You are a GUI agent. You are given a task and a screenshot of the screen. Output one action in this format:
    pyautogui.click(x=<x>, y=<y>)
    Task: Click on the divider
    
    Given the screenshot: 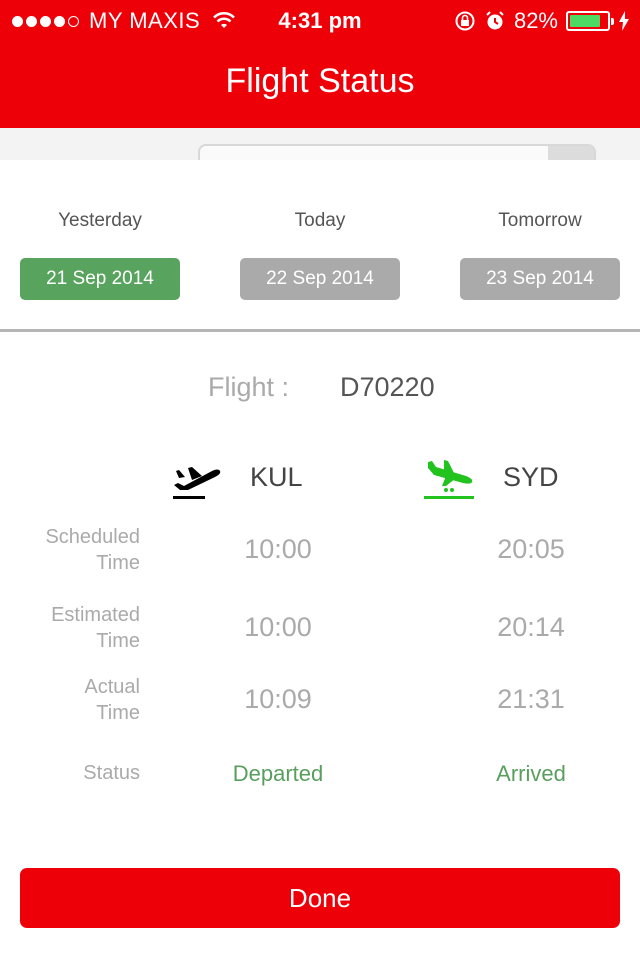 What is the action you would take?
    pyautogui.click(x=320, y=330)
    